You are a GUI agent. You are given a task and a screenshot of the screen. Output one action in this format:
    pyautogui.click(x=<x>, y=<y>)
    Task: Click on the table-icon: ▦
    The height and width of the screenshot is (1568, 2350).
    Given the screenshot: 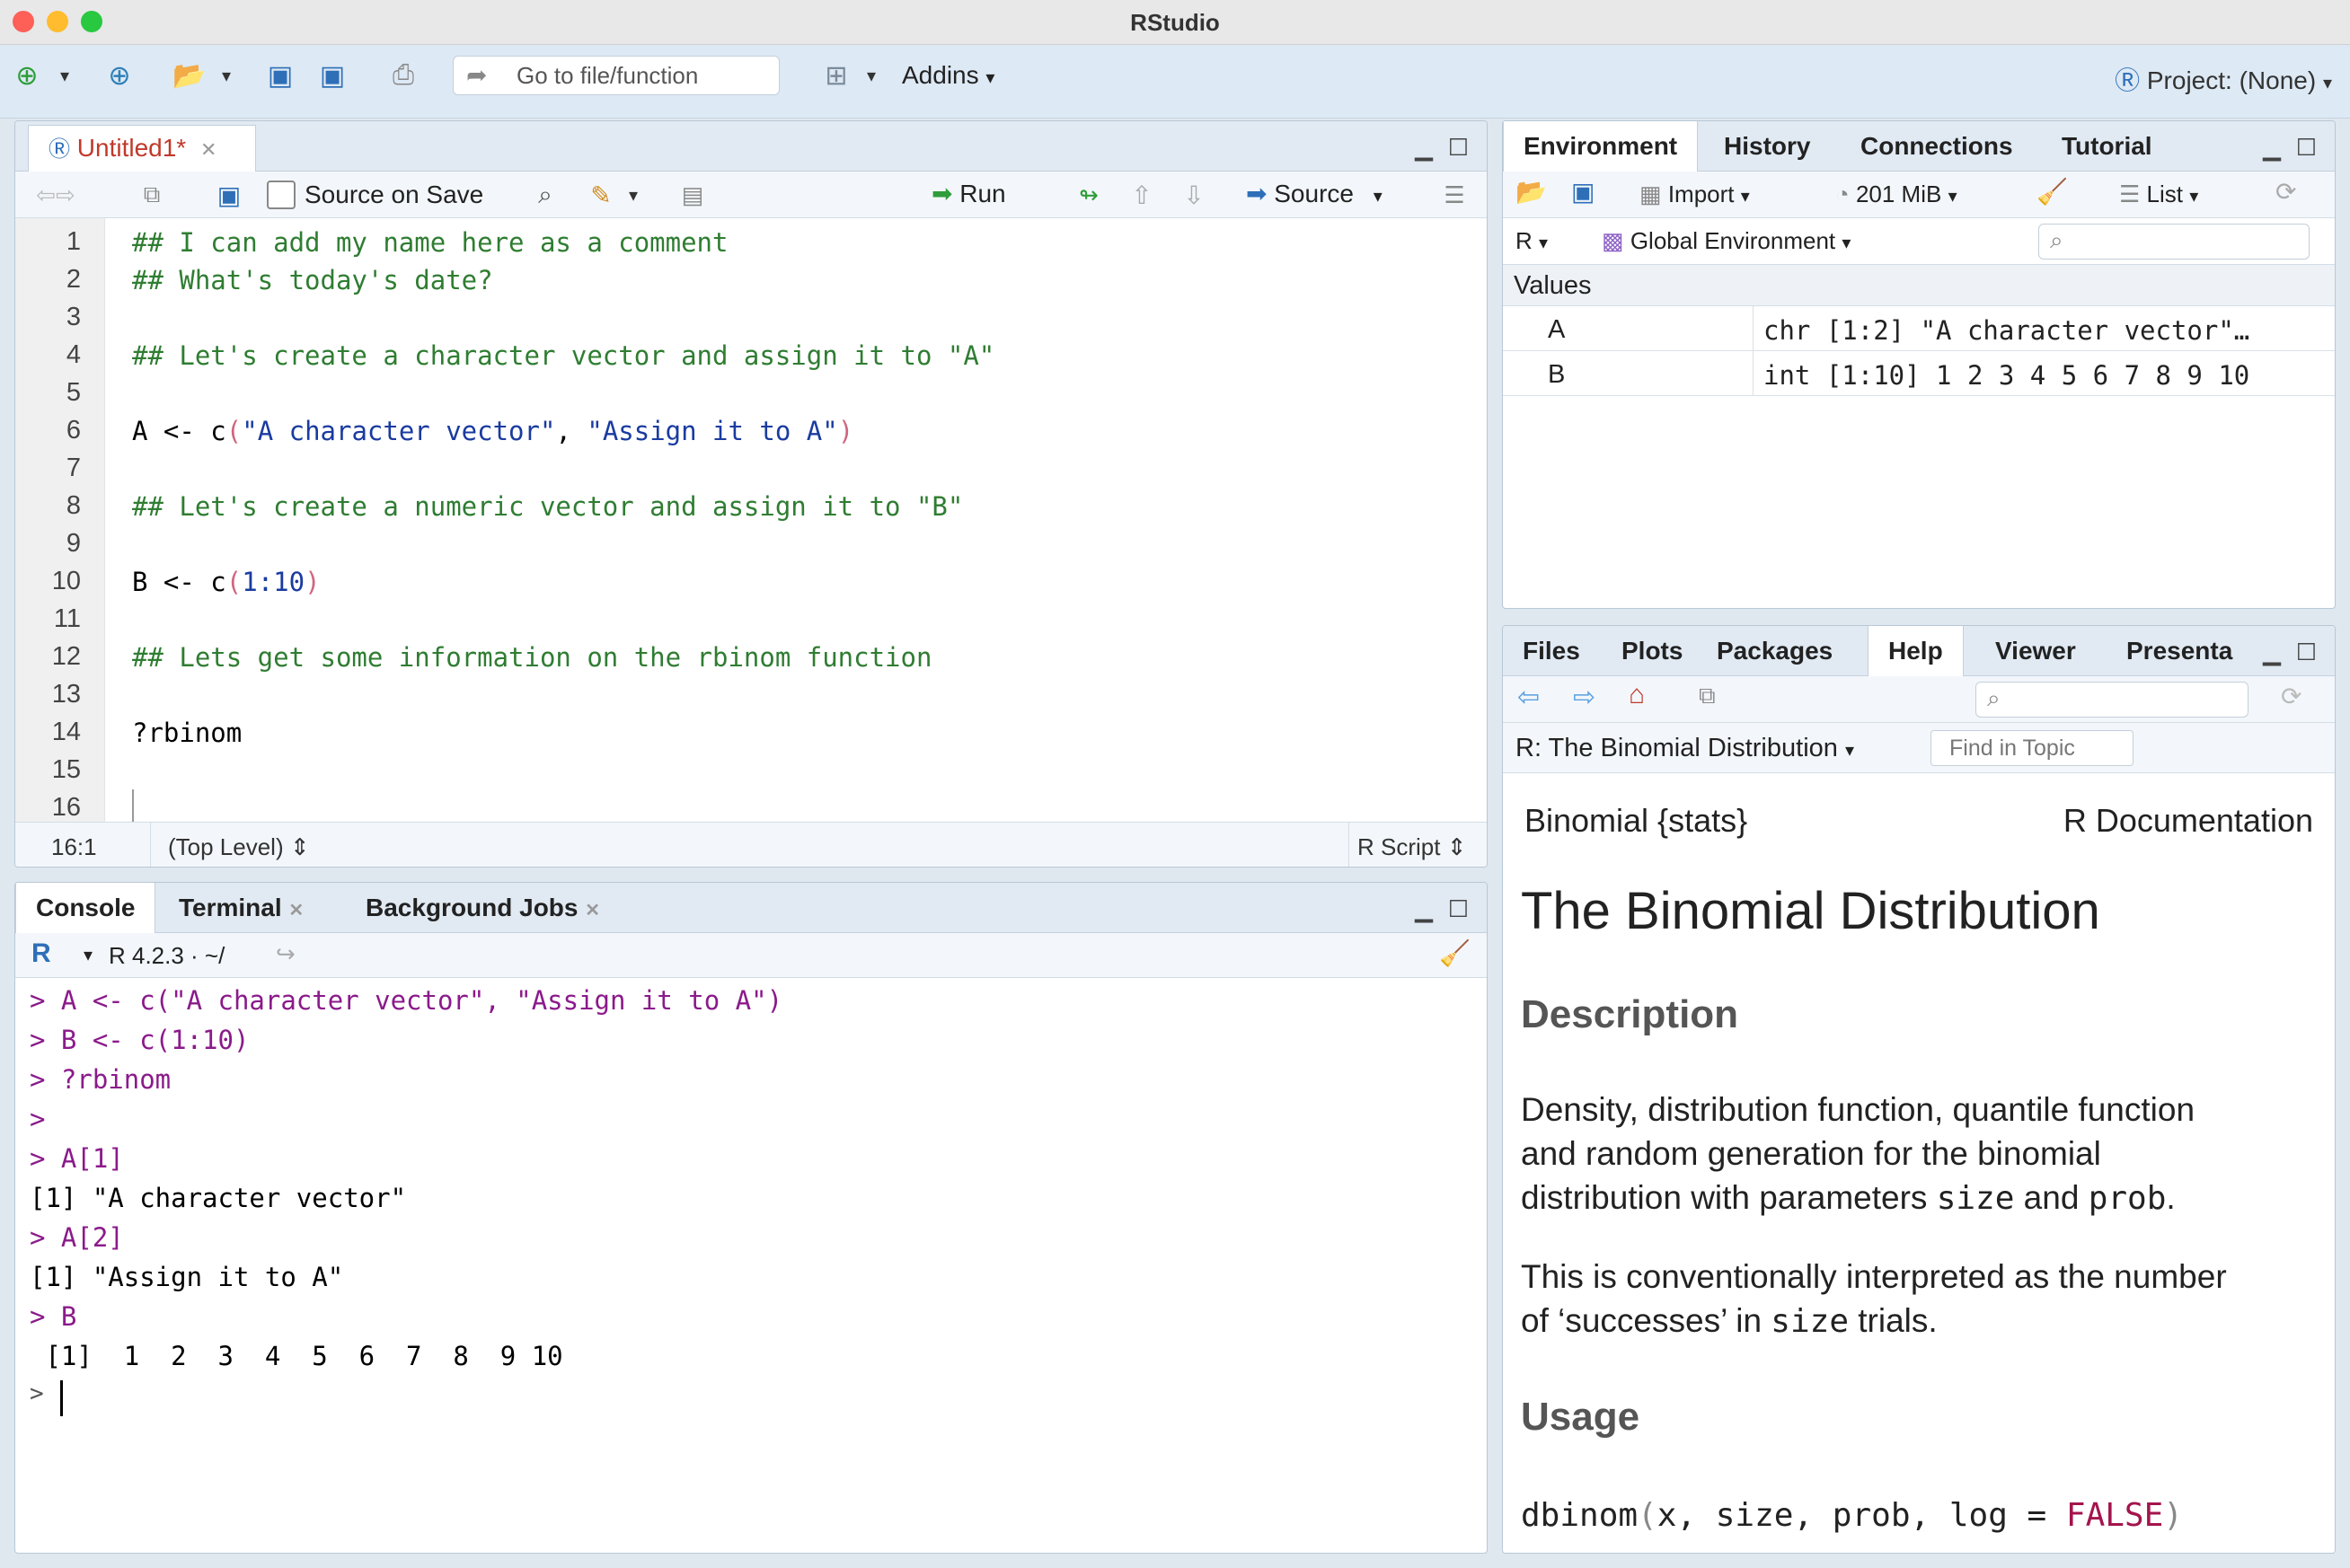 What is the action you would take?
    pyautogui.click(x=1650, y=194)
    